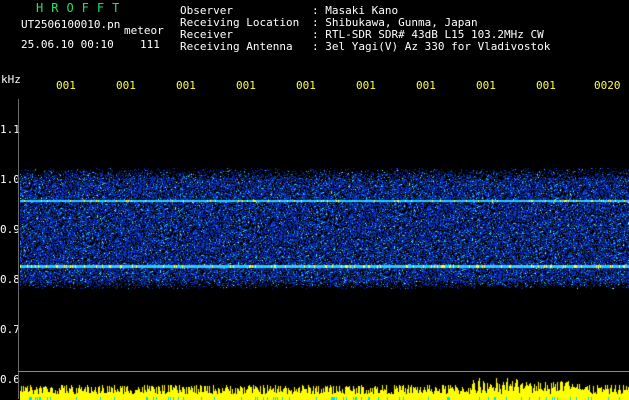  Describe the element at coordinates (67, 44) in the screenshot. I see `timestamp: 25.06.10 00:10` at that location.